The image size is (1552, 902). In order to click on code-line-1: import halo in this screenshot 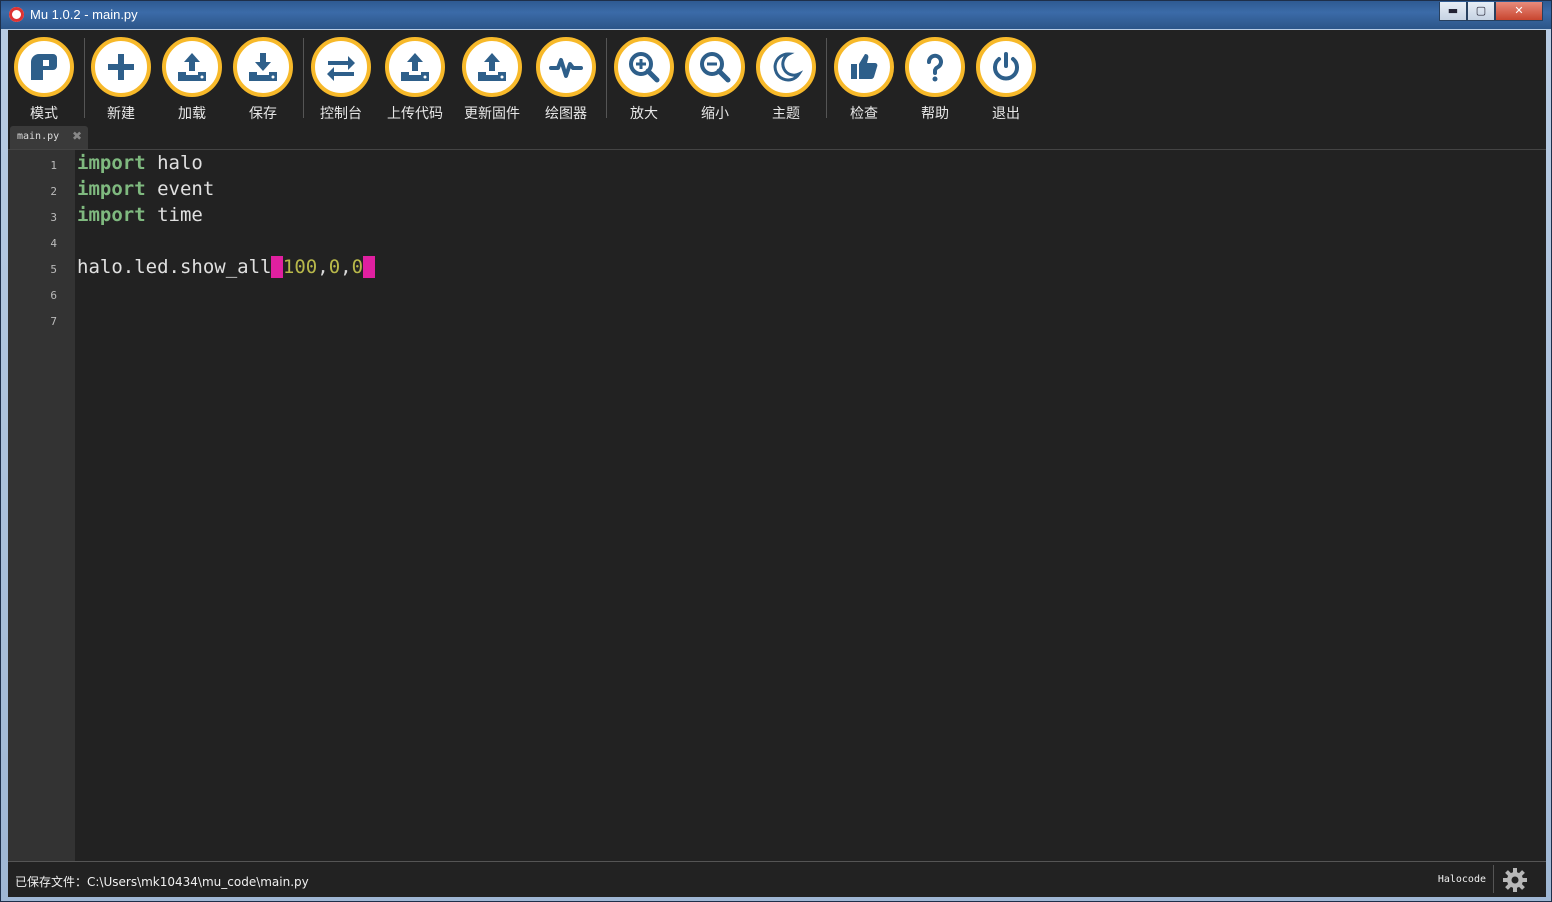, I will do `click(140, 163)`.